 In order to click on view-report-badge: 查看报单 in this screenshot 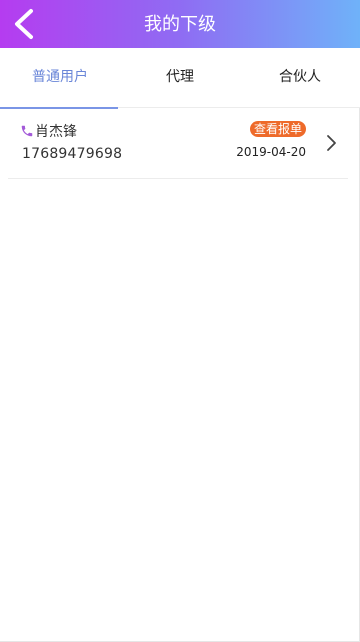, I will do `click(277, 129)`.